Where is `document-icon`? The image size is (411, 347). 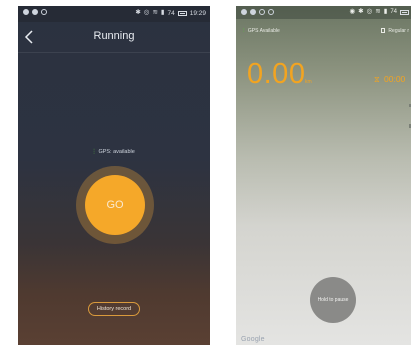 document-icon is located at coordinates (383, 30).